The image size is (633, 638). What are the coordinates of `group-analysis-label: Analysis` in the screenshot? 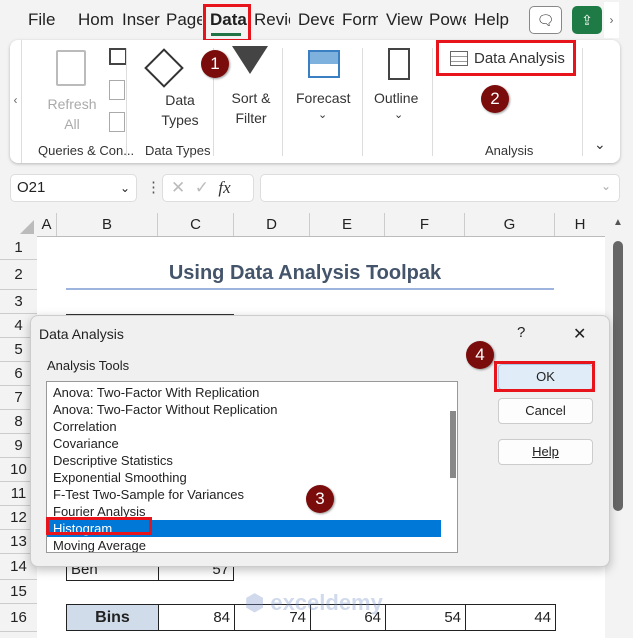 It's located at (509, 150).